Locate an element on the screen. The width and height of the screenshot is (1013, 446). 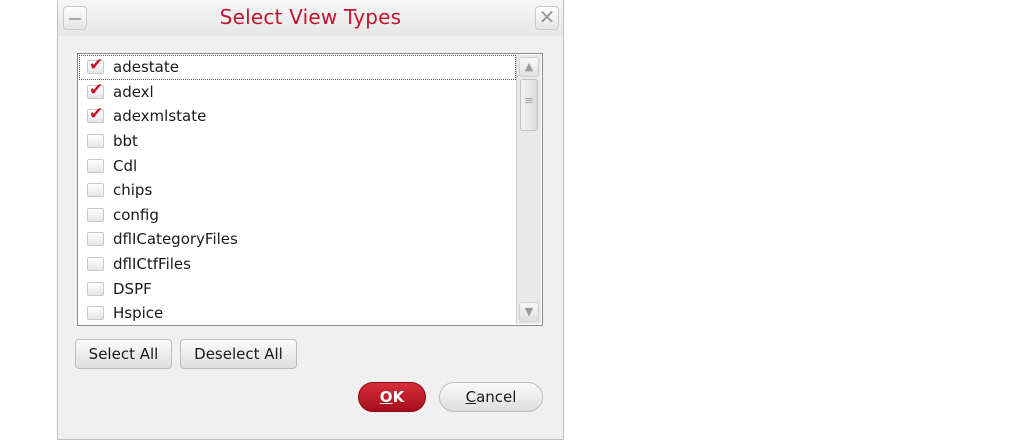
list-item-label: bbt is located at coordinates (125, 141).